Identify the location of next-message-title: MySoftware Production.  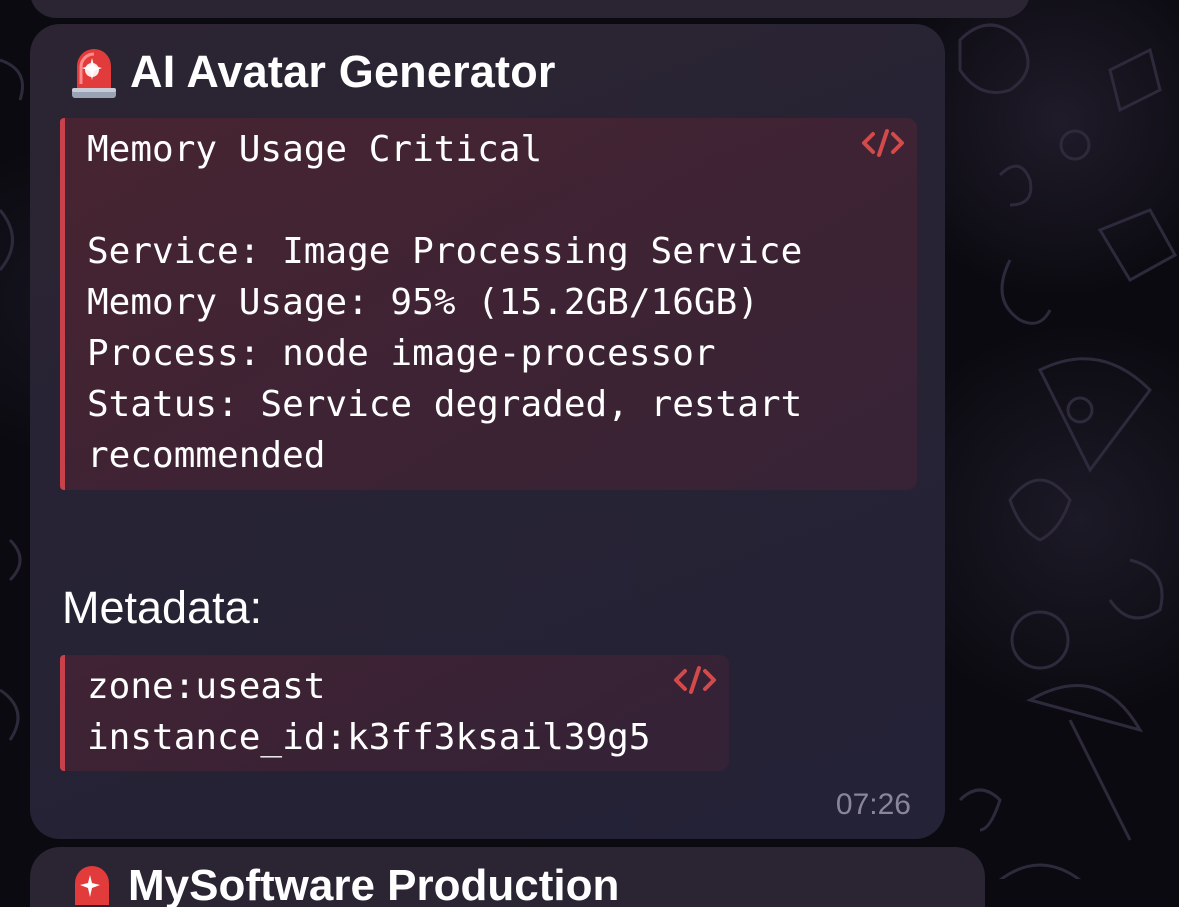
(374, 884).